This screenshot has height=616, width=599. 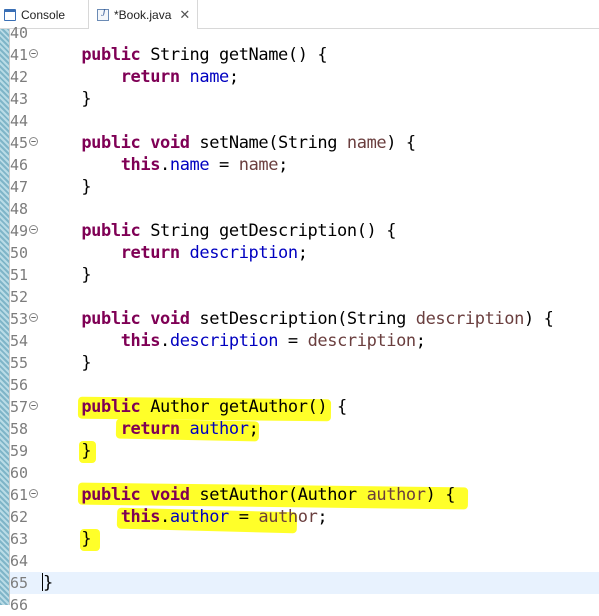 I want to click on code-token: String getDescription() {, so click(x=268, y=231).